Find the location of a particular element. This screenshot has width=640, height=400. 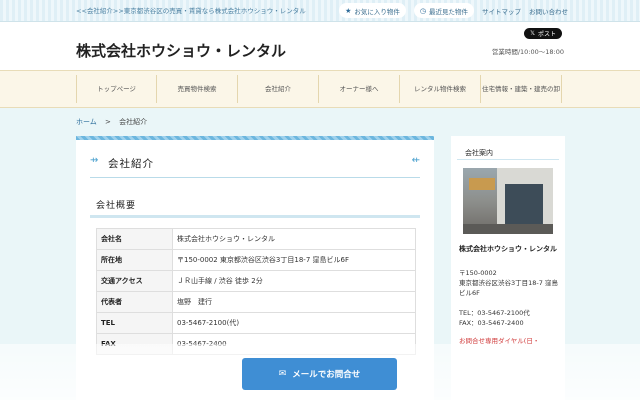

photo-sign-shape is located at coordinates (482, 184).